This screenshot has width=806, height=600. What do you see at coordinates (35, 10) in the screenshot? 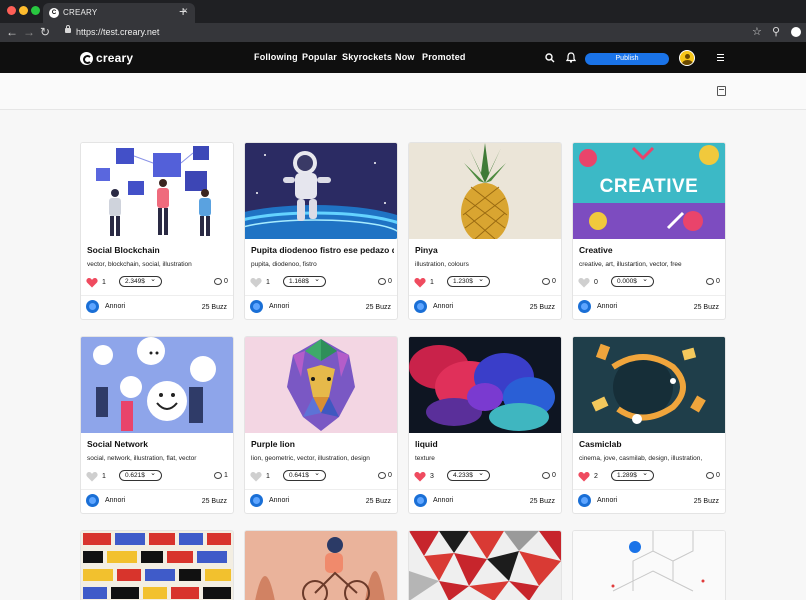
I see `window-zoom-button` at bounding box center [35, 10].